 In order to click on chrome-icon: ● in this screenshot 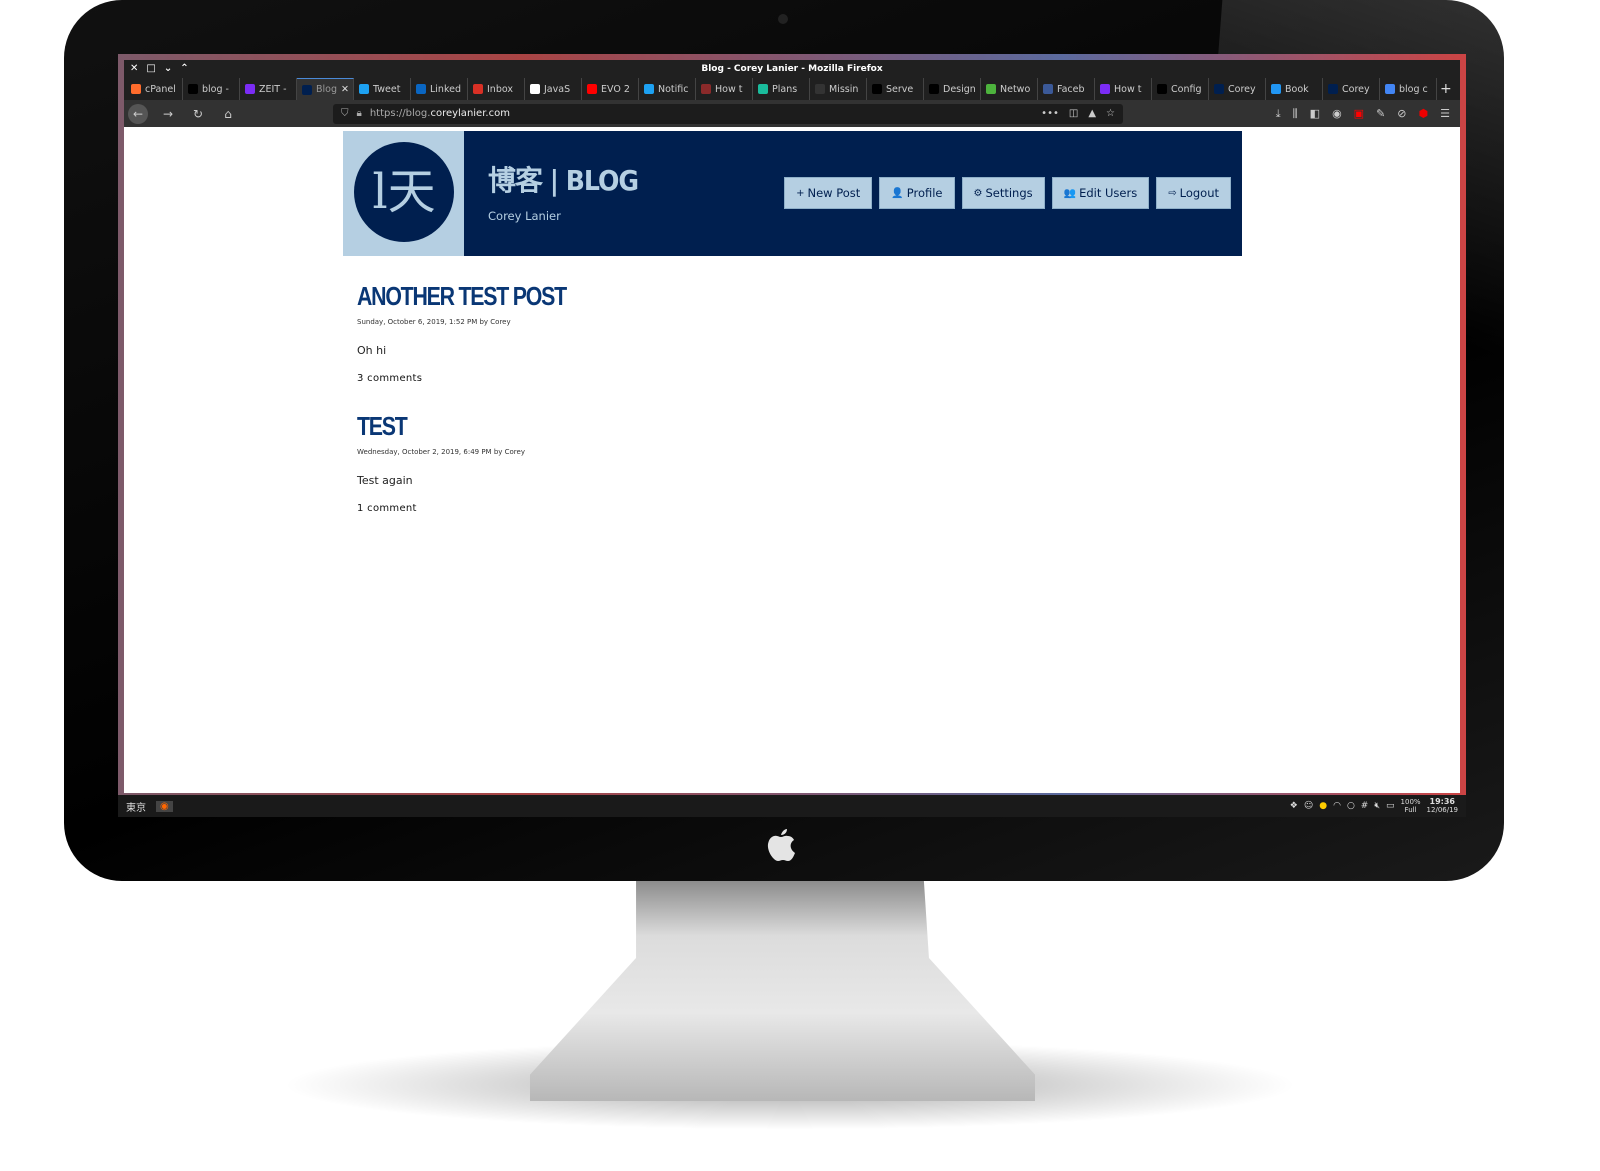, I will do `click(1323, 806)`.